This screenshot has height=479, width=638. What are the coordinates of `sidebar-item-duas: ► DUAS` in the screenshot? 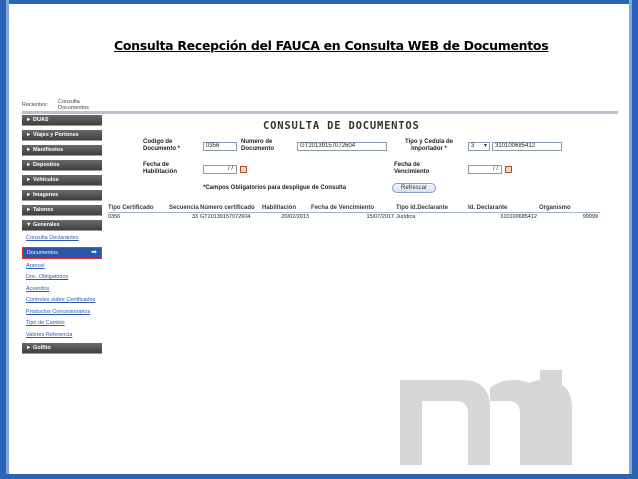 It's located at (62, 120).